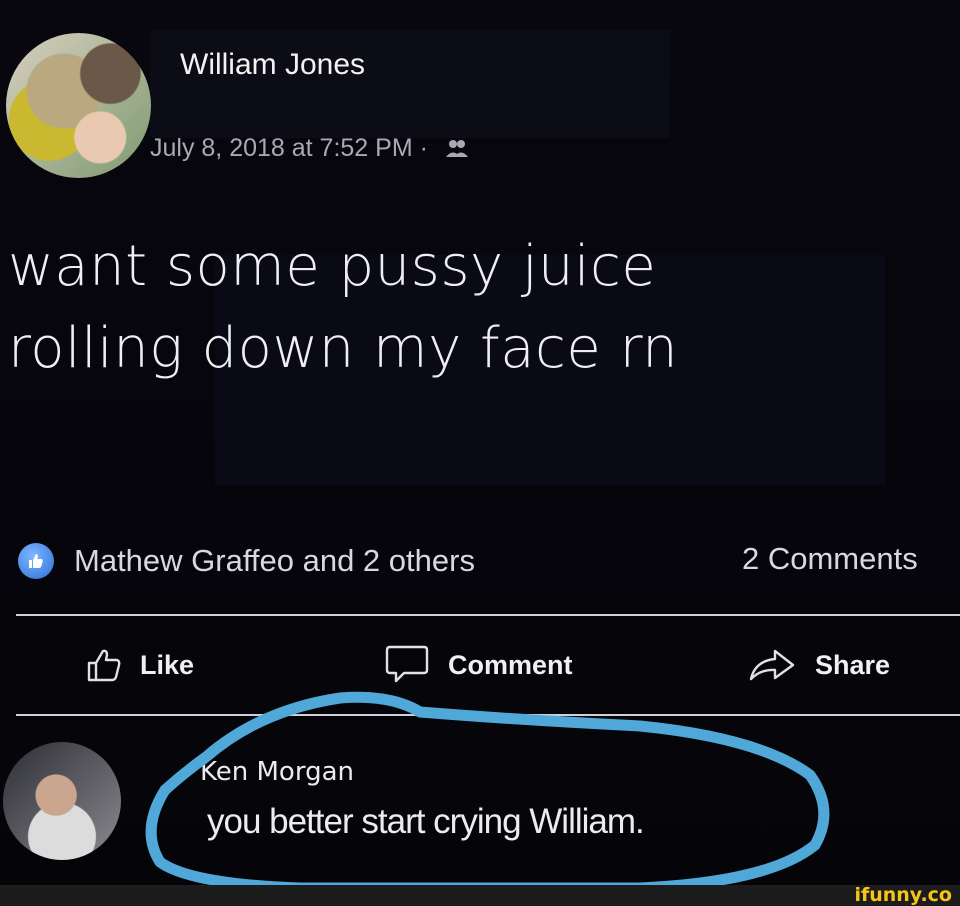 The width and height of the screenshot is (960, 906). What do you see at coordinates (772, 665) in the screenshot?
I see `share-arrow-icon` at bounding box center [772, 665].